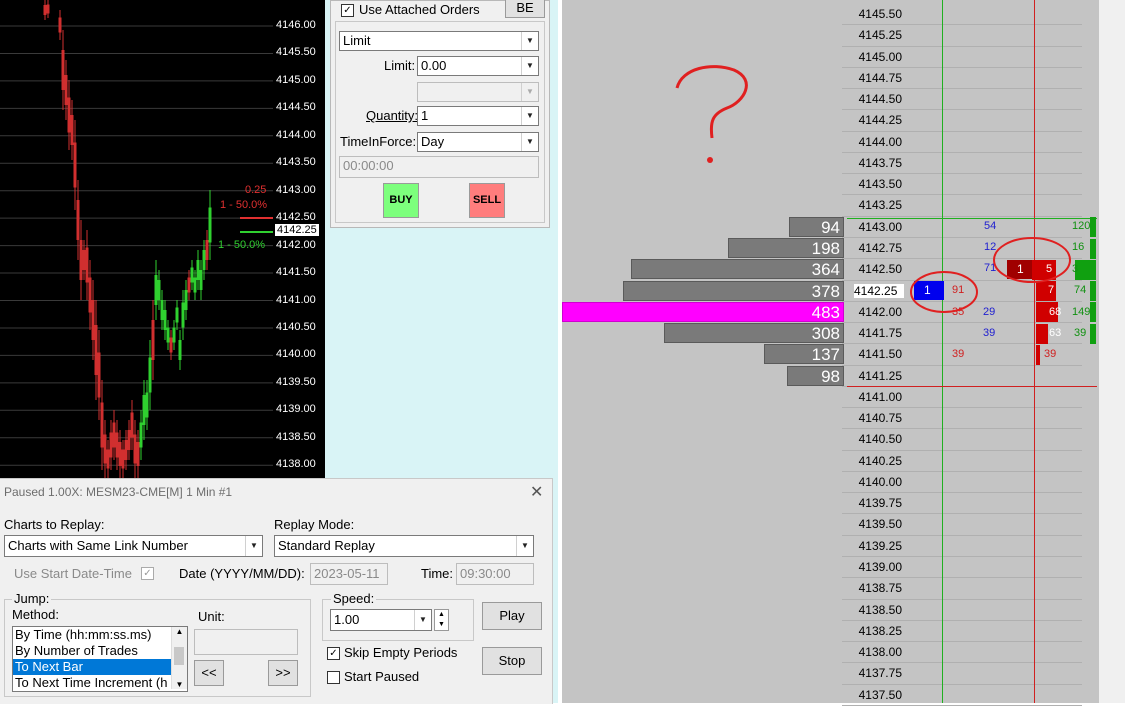 This screenshot has width=1125, height=706. Describe the element at coordinates (441, 620) in the screenshot. I see `speed-spinner: ▲ ▼` at that location.